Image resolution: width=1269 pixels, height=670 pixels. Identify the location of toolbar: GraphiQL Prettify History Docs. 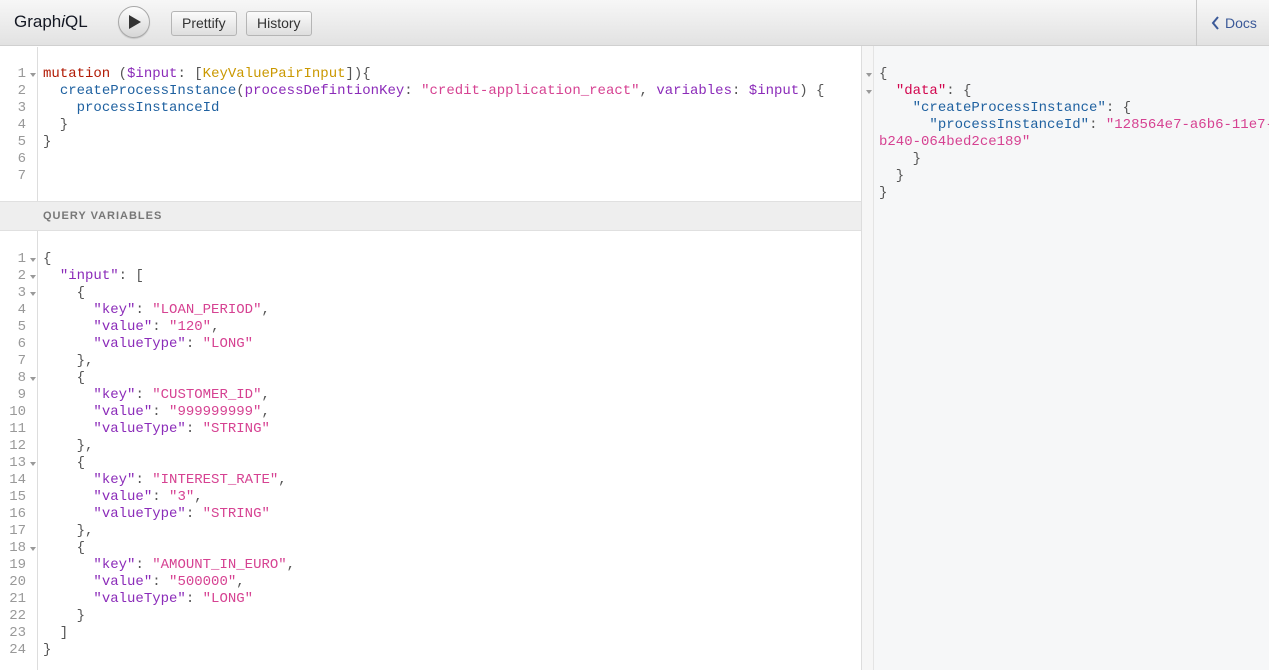
(634, 23).